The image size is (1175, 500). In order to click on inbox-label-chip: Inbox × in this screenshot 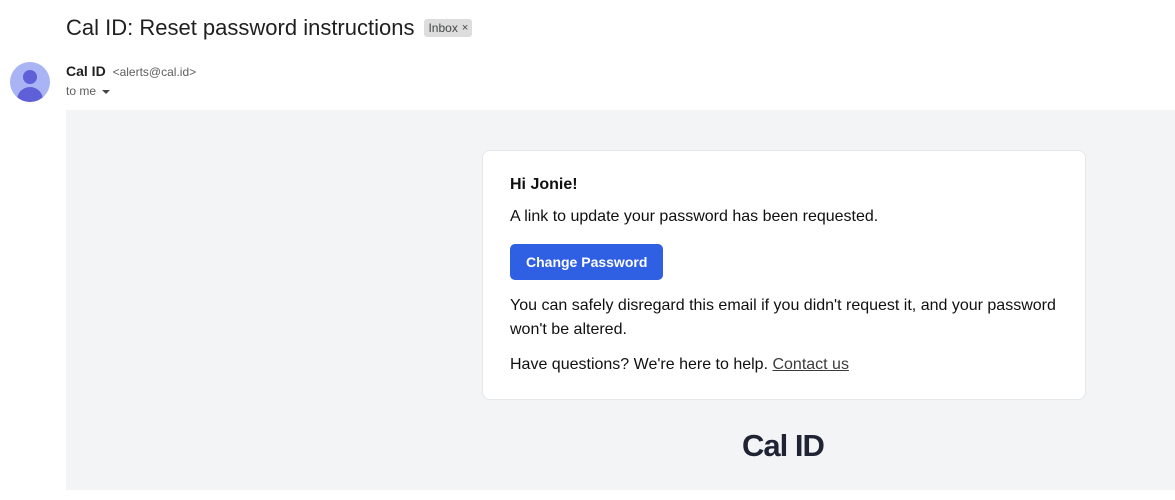, I will do `click(448, 28)`.